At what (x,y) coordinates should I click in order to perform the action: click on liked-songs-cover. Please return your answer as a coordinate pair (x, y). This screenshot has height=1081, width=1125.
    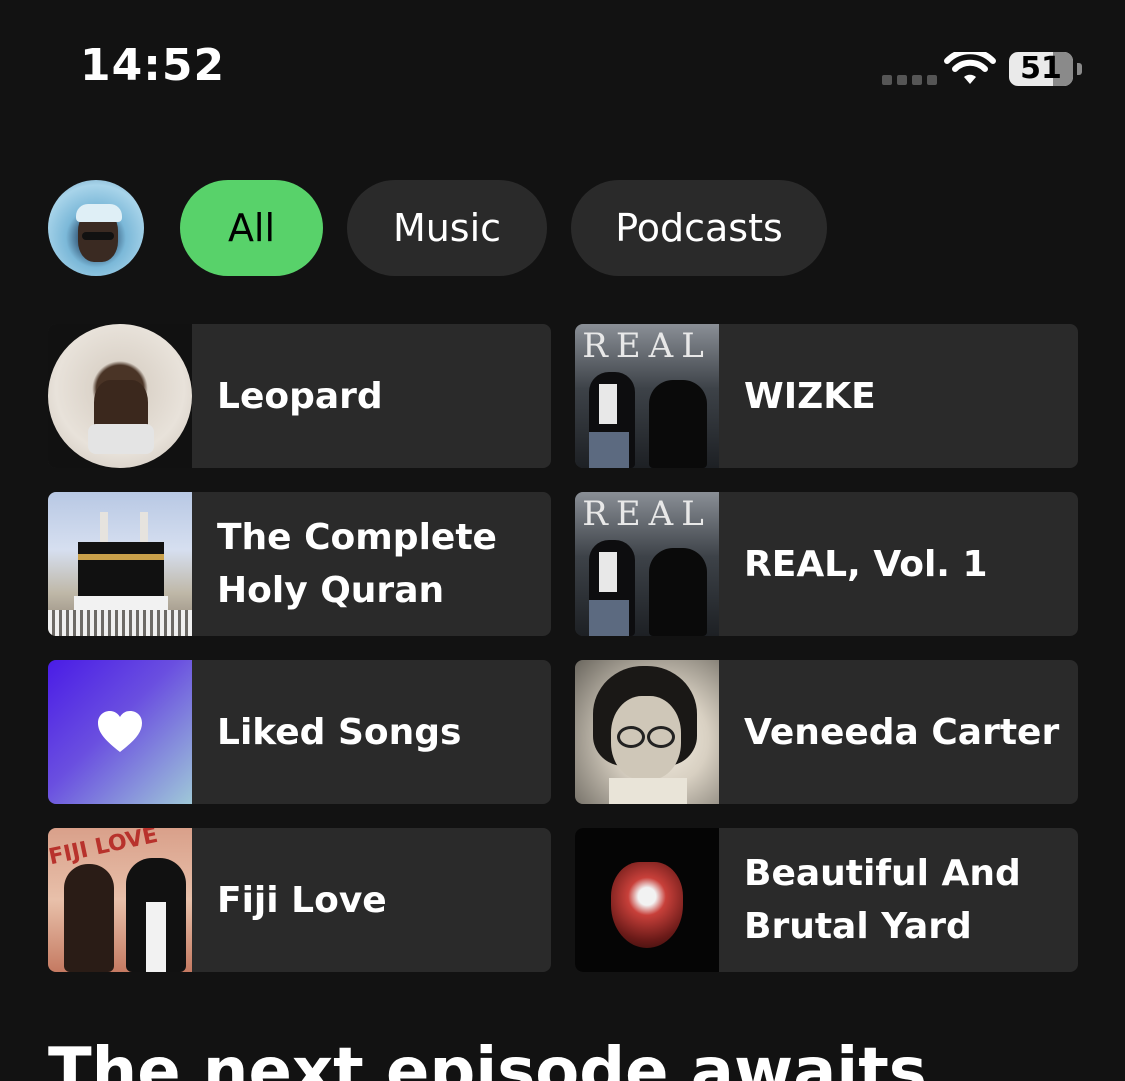
    Looking at the image, I should click on (120, 732).